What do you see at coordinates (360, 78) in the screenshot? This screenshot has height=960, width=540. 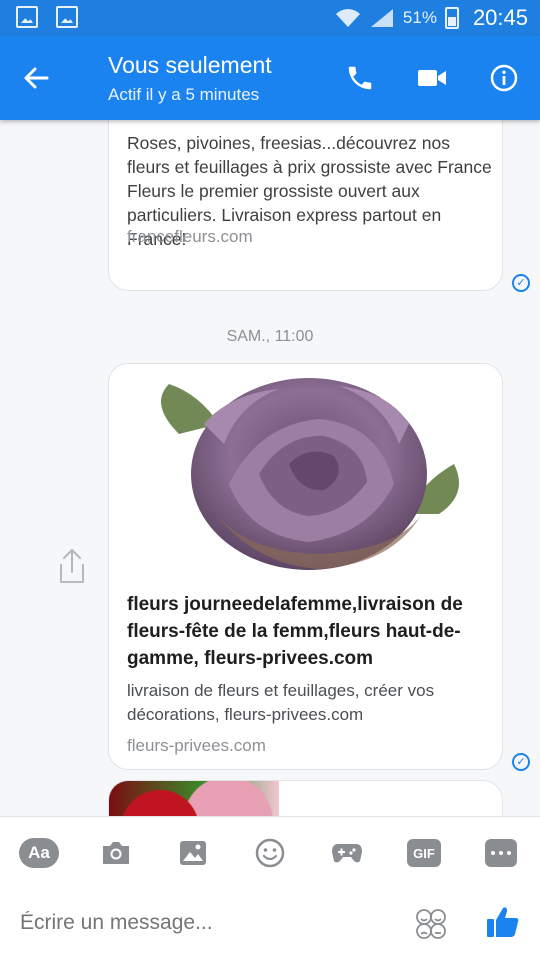 I see `phone-call-icon` at bounding box center [360, 78].